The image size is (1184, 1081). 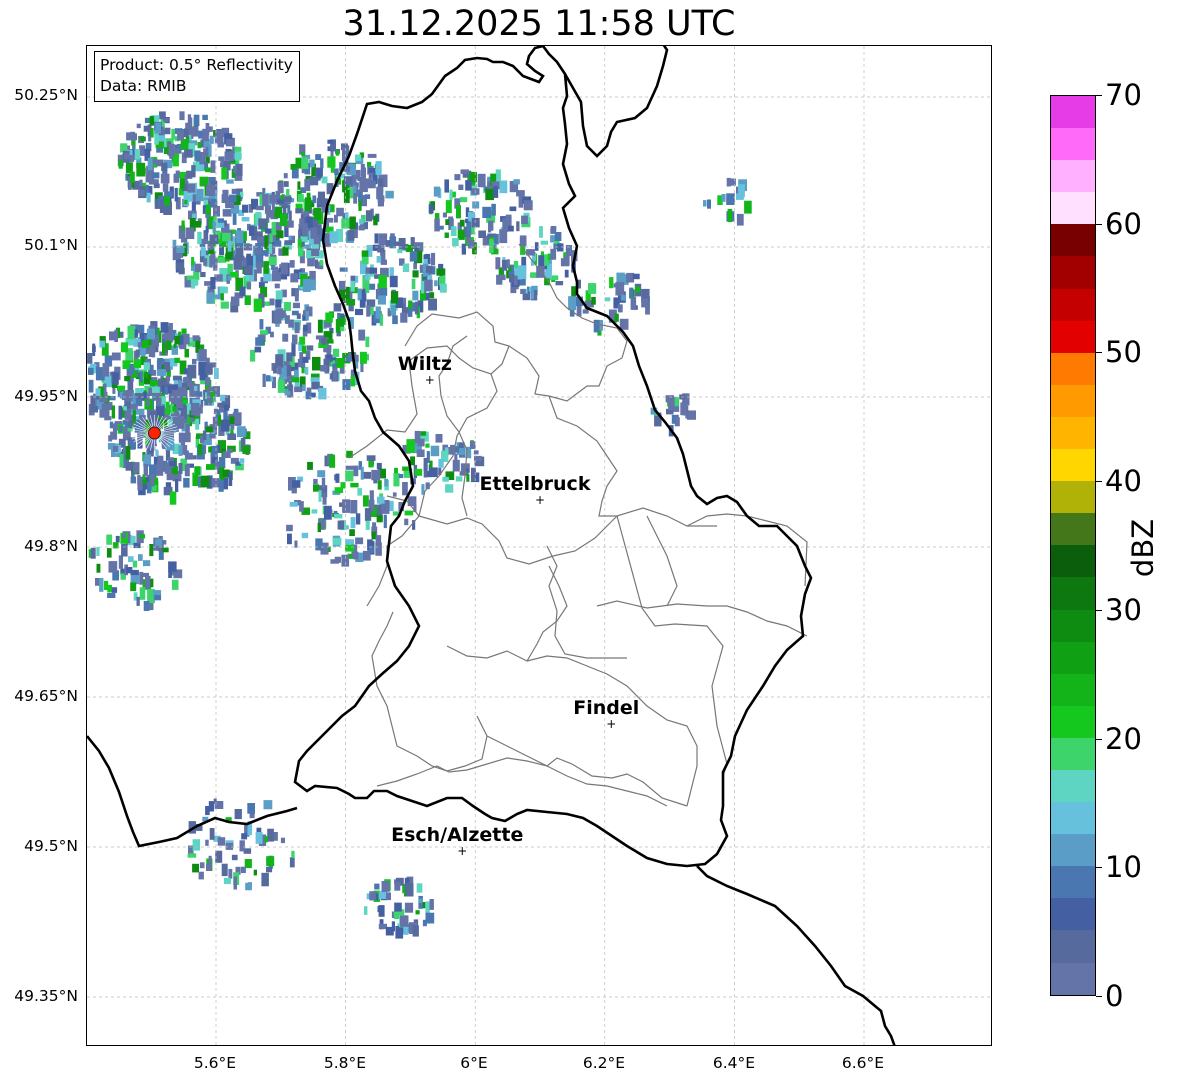 What do you see at coordinates (515, 605) in the screenshot?
I see `city-markers: +Wiltz+Ettelbruck+Findel+Esch/Alzette` at bounding box center [515, 605].